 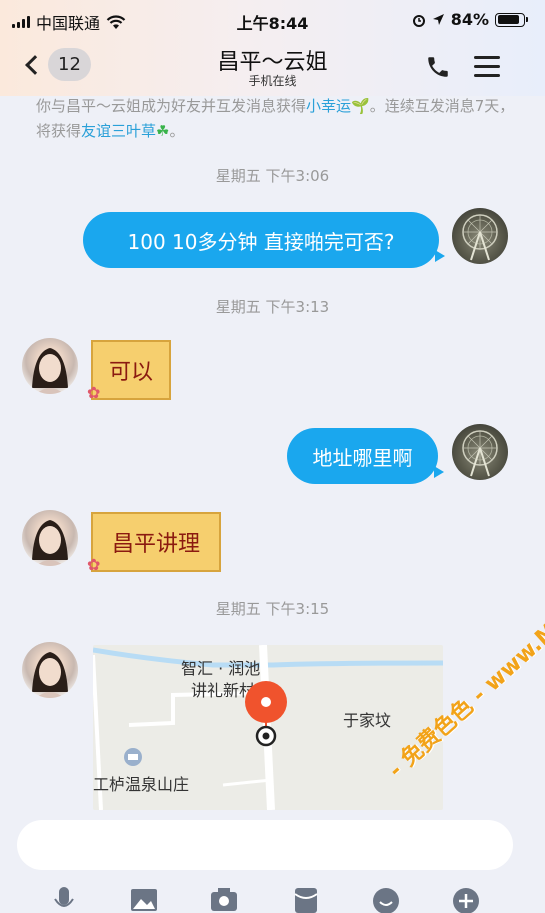 What do you see at coordinates (272, 68) in the screenshot?
I see `chat-nav-bar: 12 昌平～云姐 手机在线` at bounding box center [272, 68].